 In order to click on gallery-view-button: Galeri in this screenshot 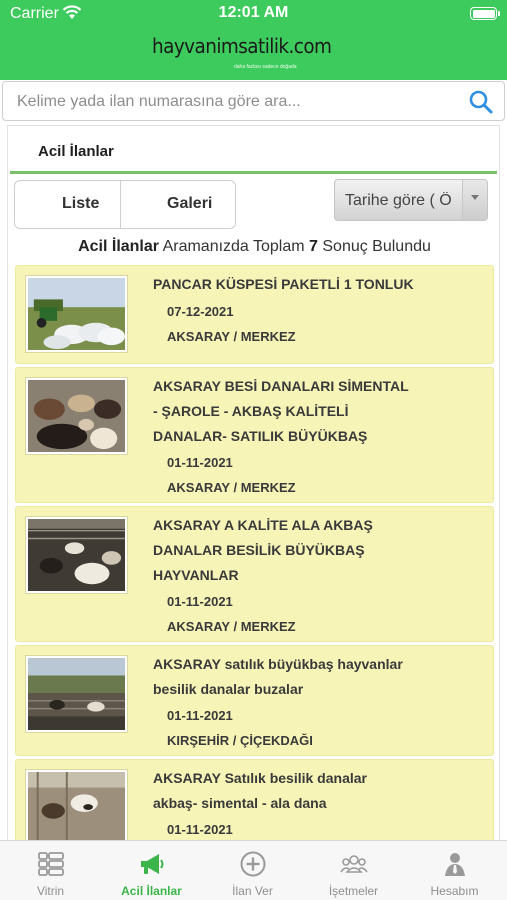, I will do `click(189, 204)`.